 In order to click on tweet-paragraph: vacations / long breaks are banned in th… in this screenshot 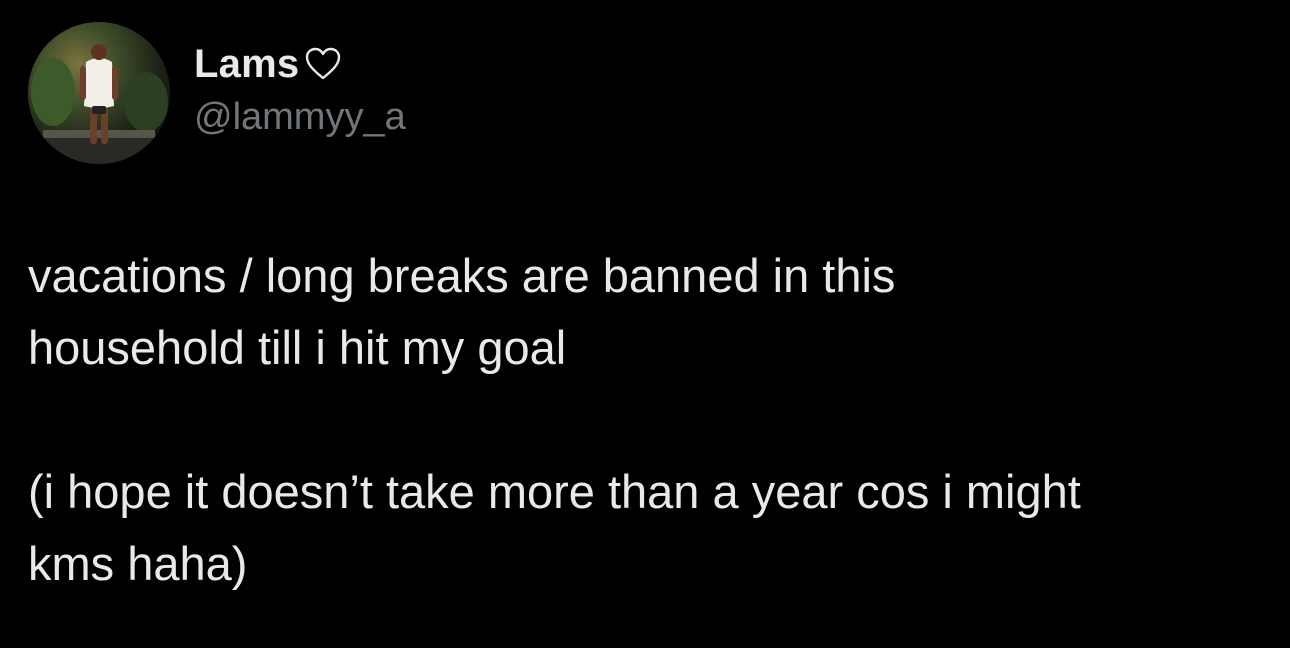, I will do `click(462, 311)`.